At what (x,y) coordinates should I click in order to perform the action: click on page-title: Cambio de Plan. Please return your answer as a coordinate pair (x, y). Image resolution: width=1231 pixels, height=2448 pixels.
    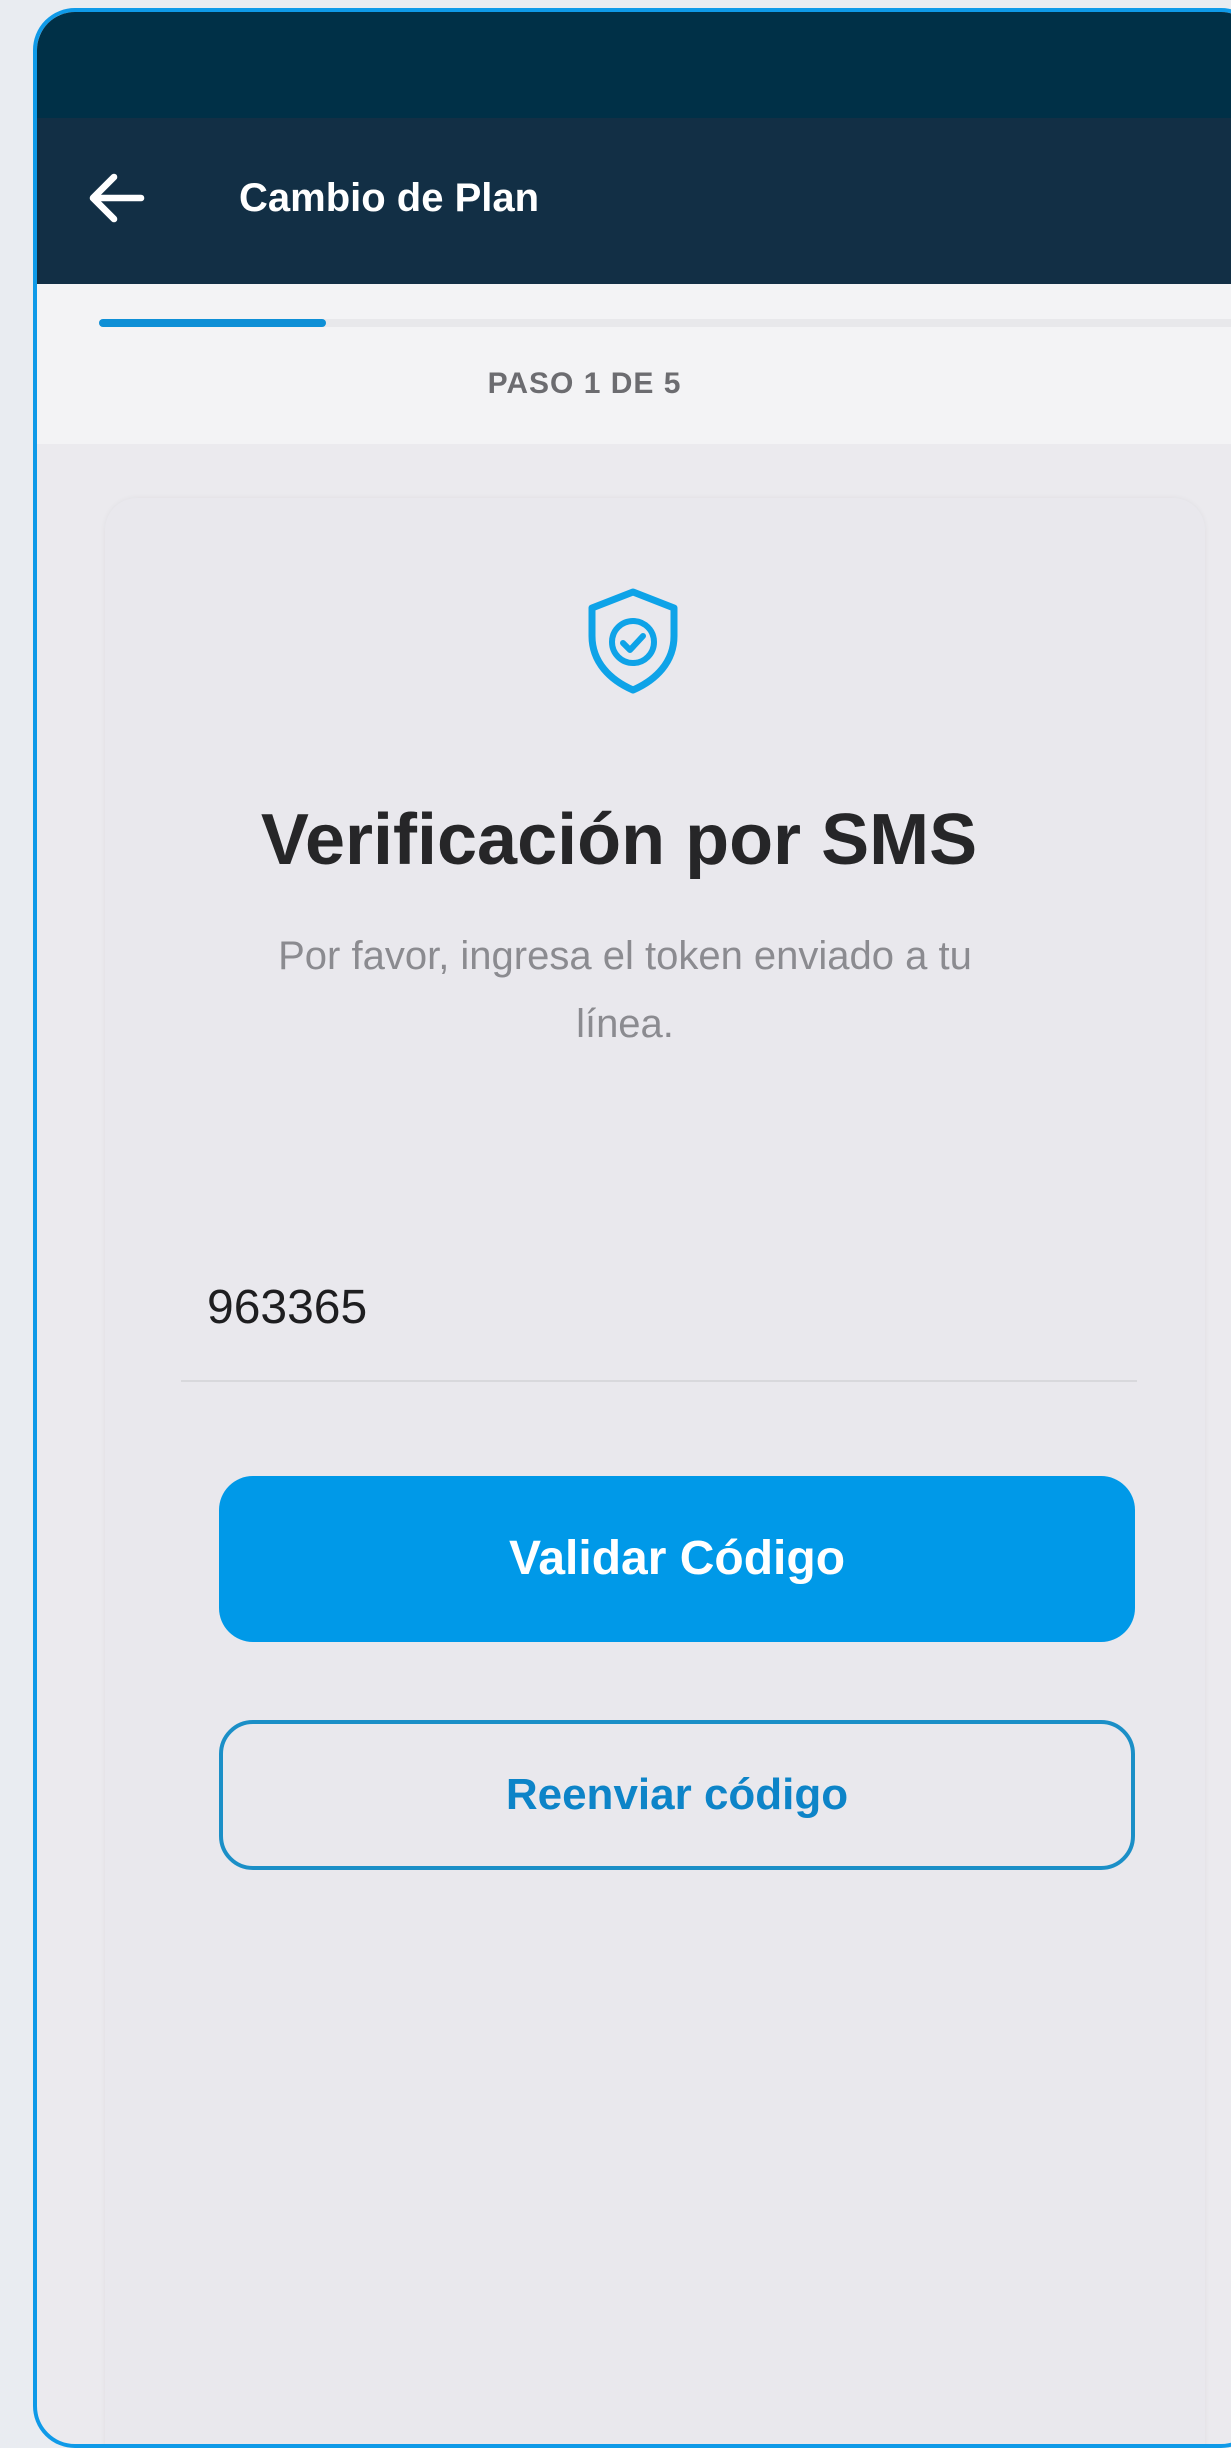
    Looking at the image, I should click on (389, 198).